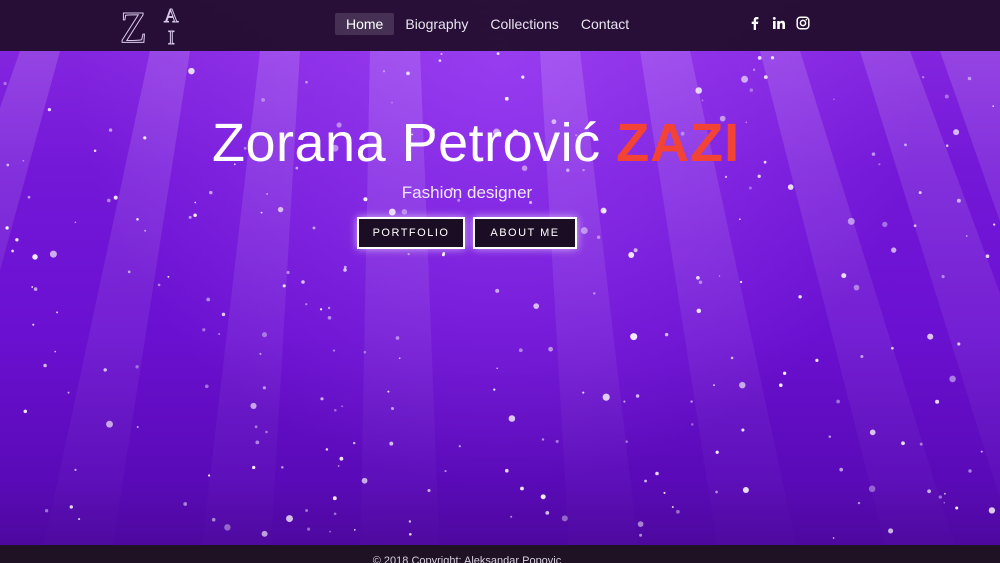  What do you see at coordinates (803, 23) in the screenshot?
I see `instagram-icon` at bounding box center [803, 23].